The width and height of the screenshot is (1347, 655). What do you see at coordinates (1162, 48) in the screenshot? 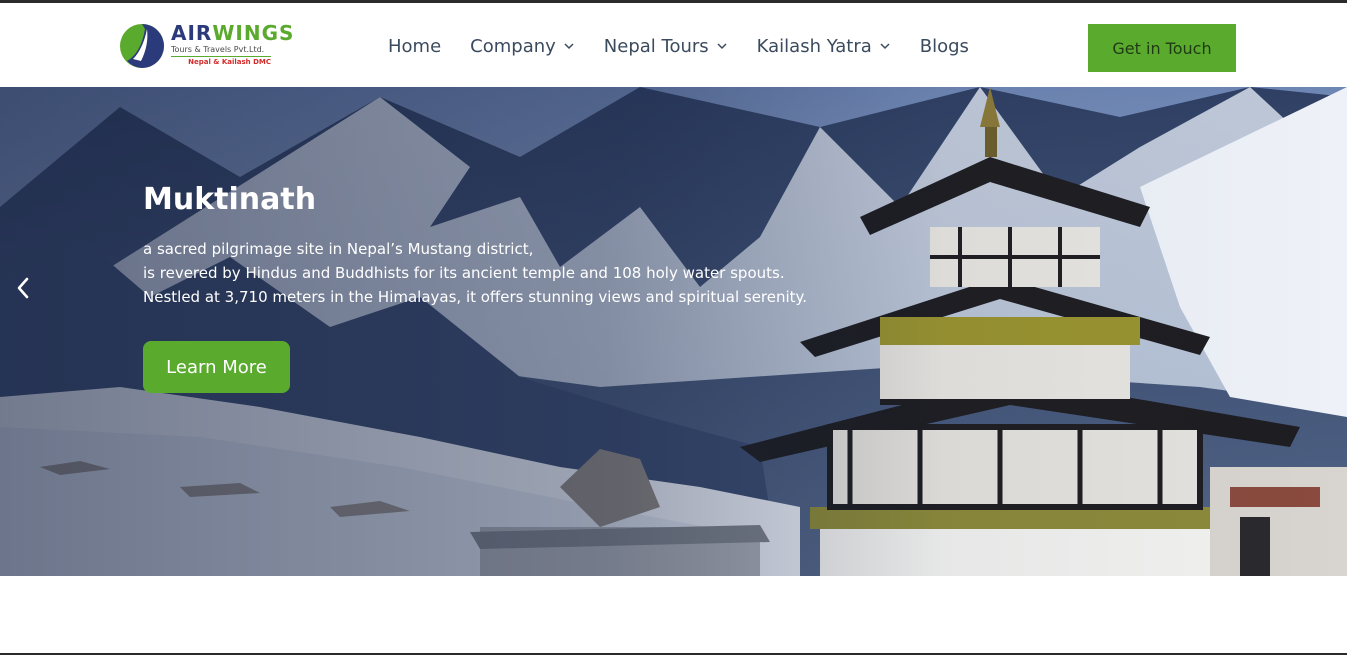
I see `get-in-touch-button: Get in Touch` at bounding box center [1162, 48].